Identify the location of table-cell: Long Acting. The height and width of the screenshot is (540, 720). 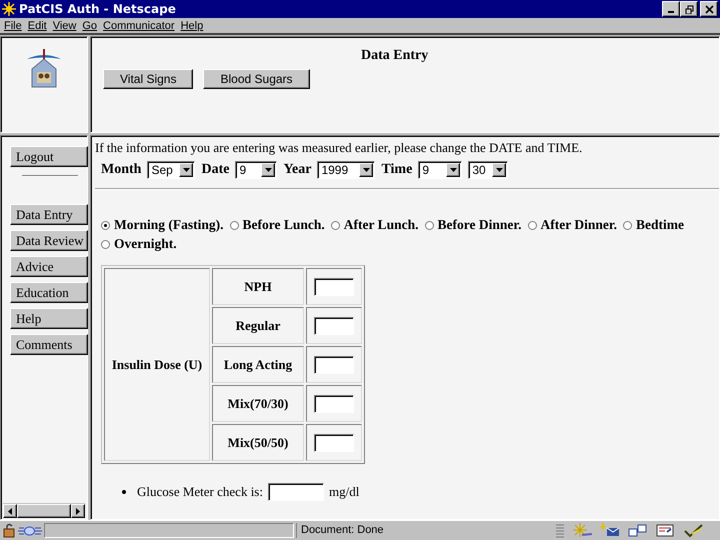
(258, 364).